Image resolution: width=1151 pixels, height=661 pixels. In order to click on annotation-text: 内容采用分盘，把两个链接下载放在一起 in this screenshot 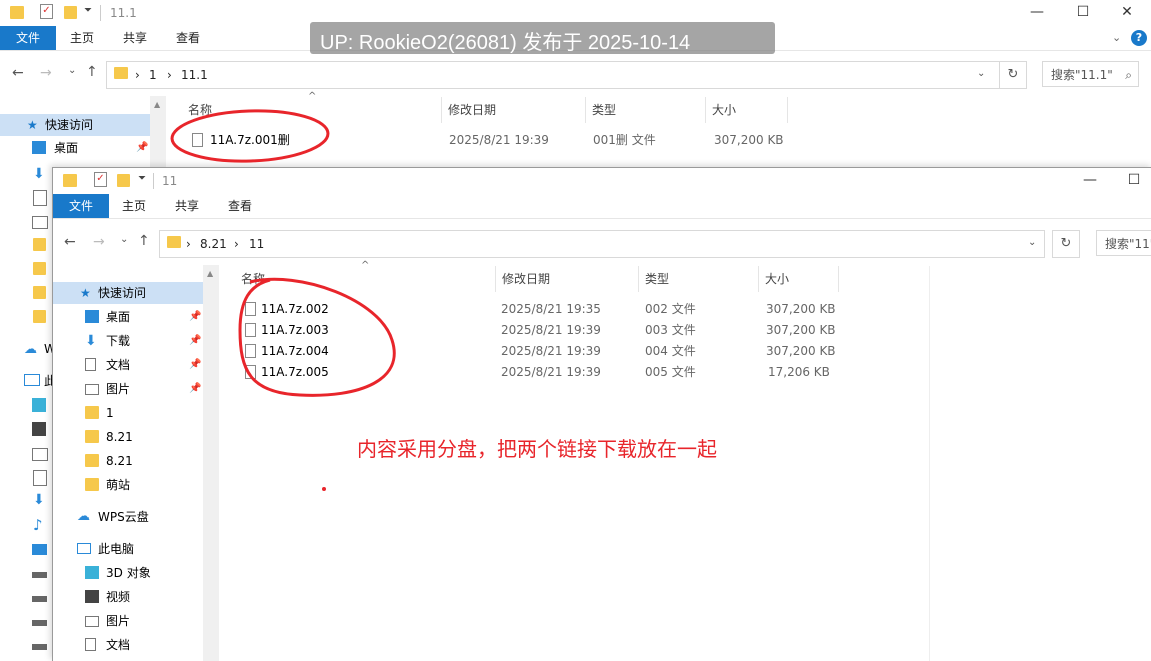, I will do `click(537, 449)`.